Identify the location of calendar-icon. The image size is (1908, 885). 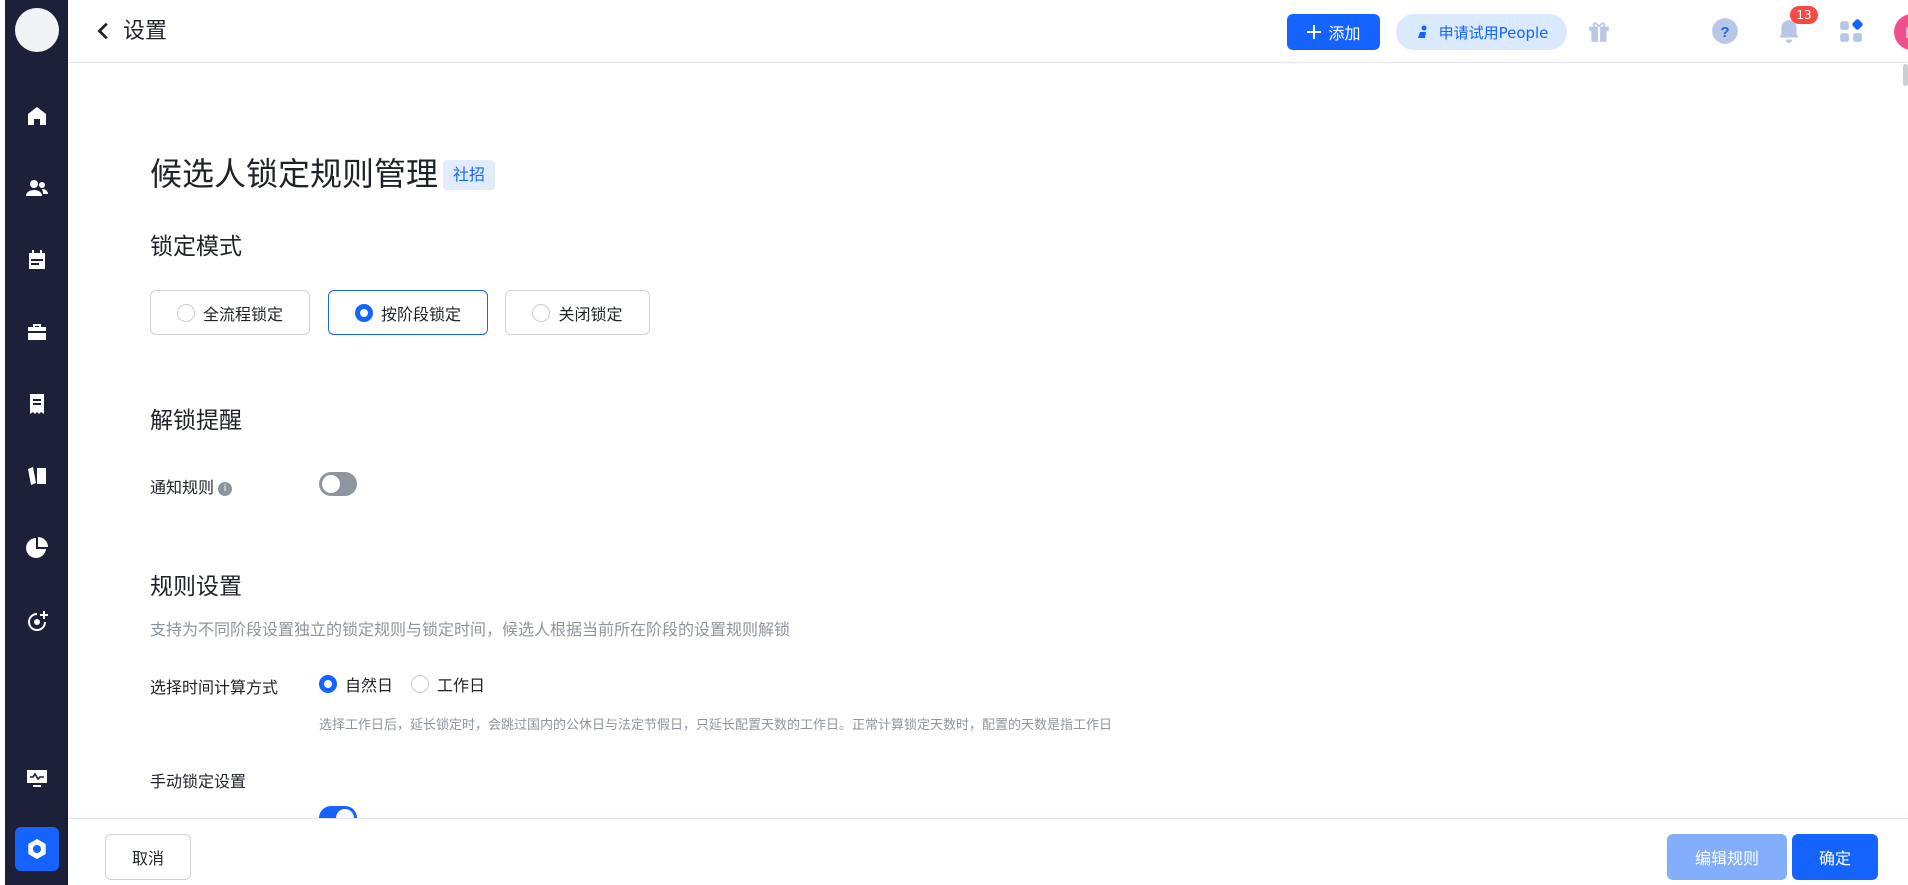
(36, 260).